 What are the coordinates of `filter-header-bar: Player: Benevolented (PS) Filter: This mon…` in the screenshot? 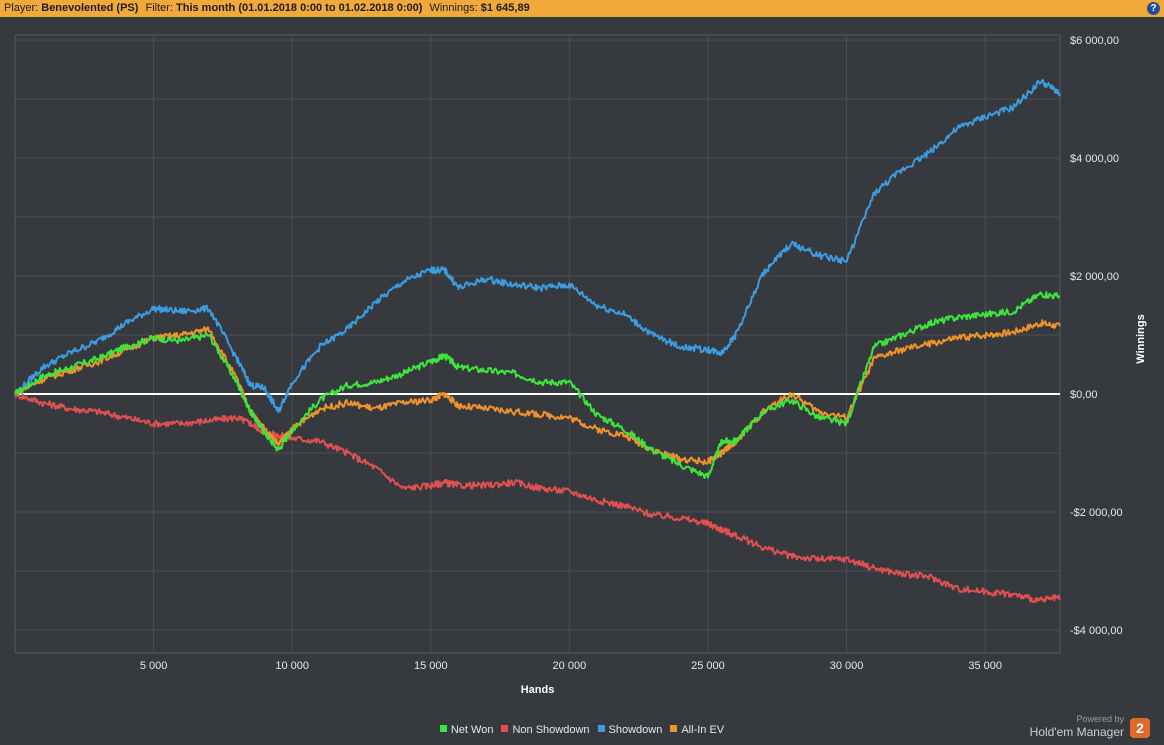 It's located at (582, 8).